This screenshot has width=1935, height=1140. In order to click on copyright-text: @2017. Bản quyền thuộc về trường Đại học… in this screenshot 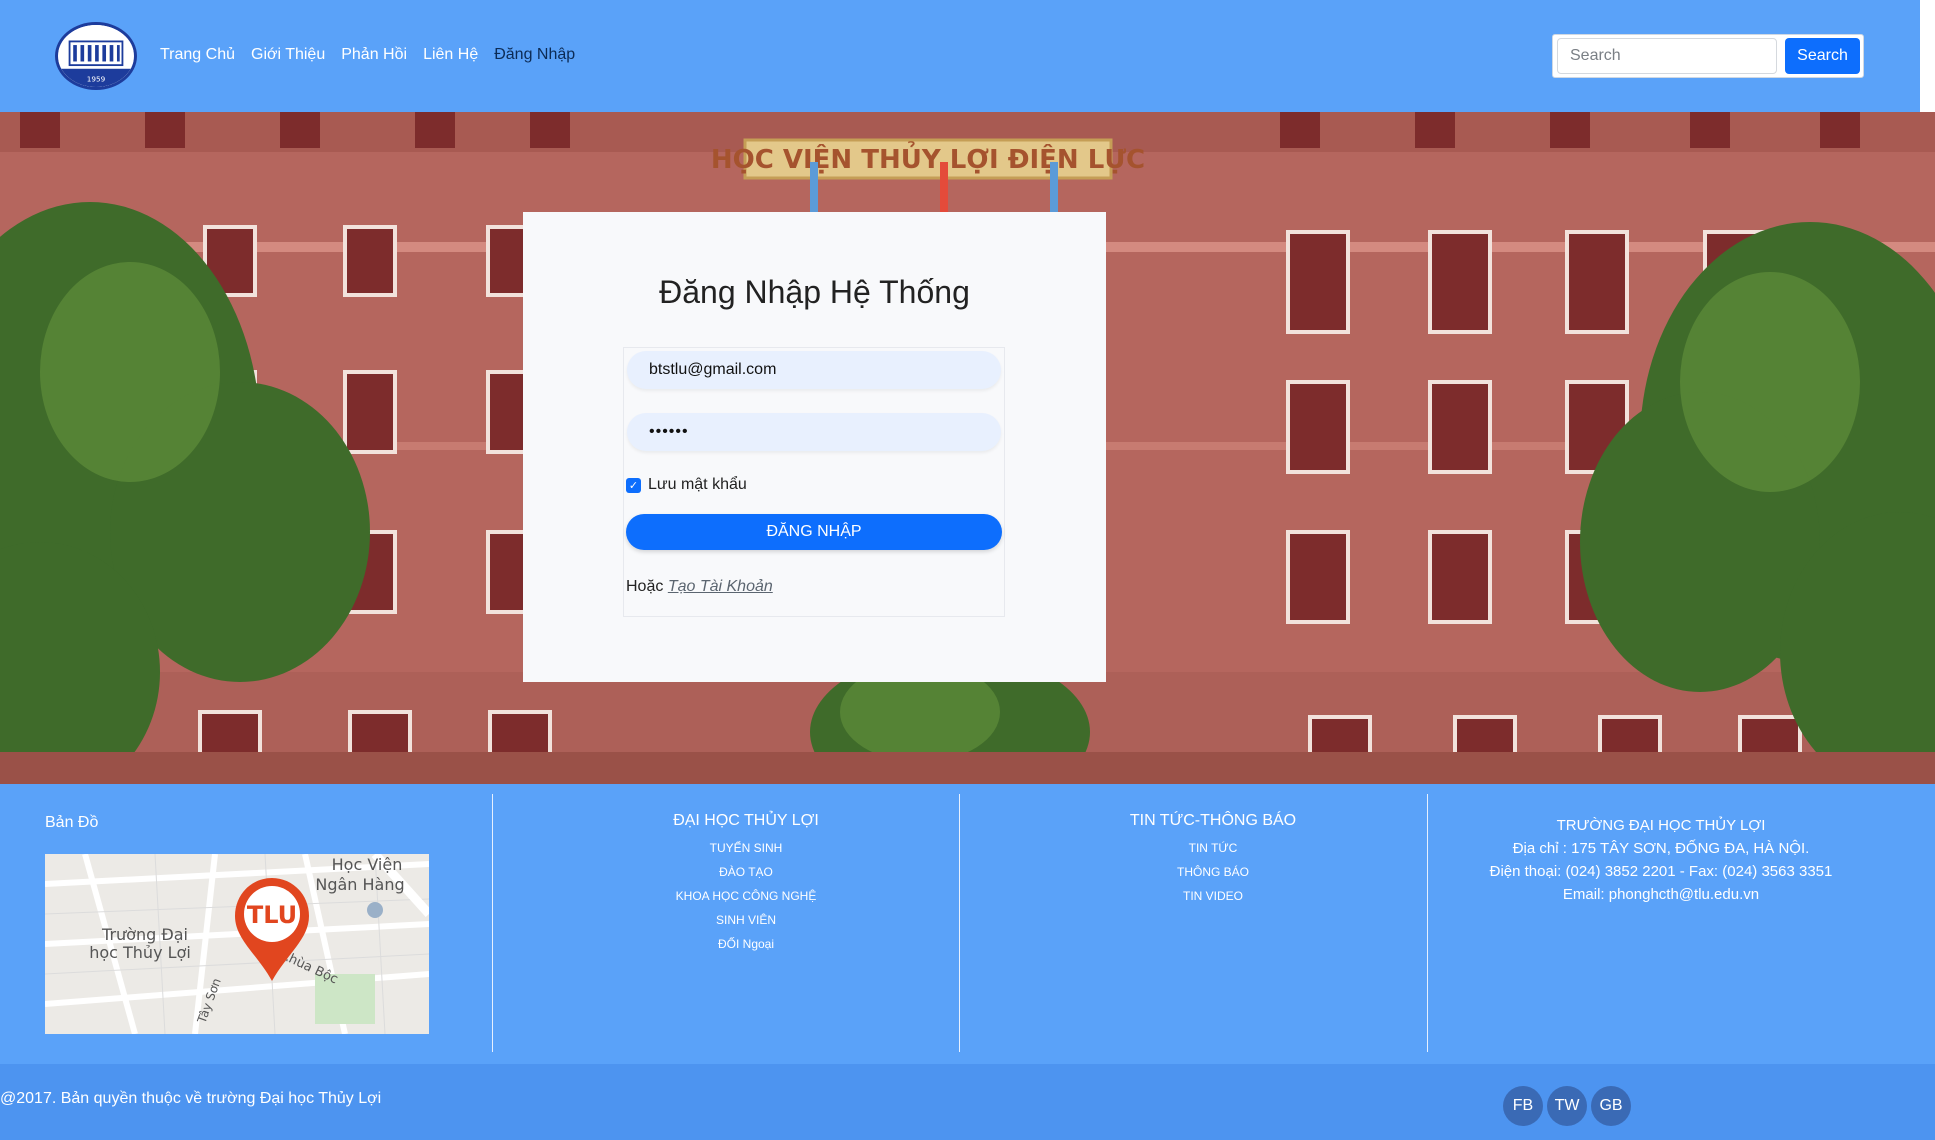, I will do `click(191, 1098)`.